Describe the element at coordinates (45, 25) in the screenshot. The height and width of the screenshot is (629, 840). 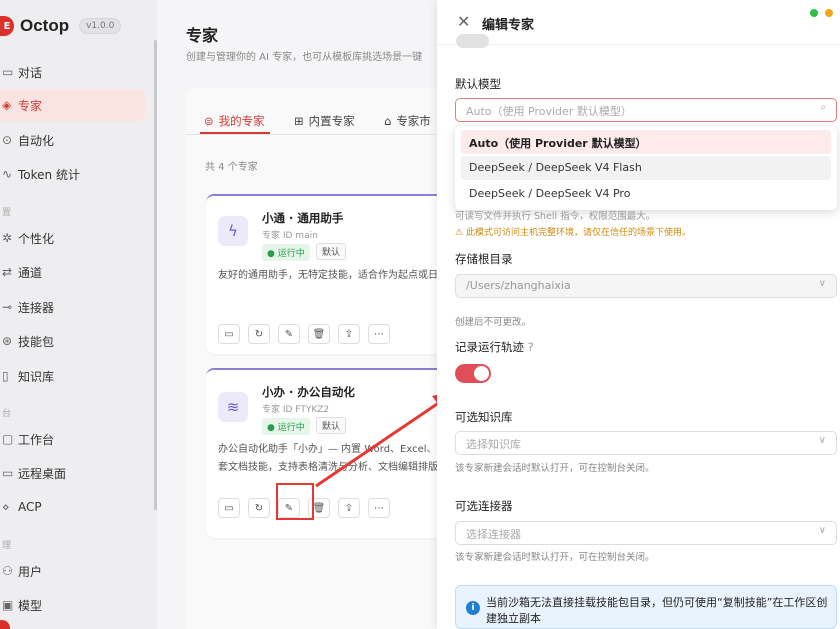
I see `app-name: Octop` at that location.